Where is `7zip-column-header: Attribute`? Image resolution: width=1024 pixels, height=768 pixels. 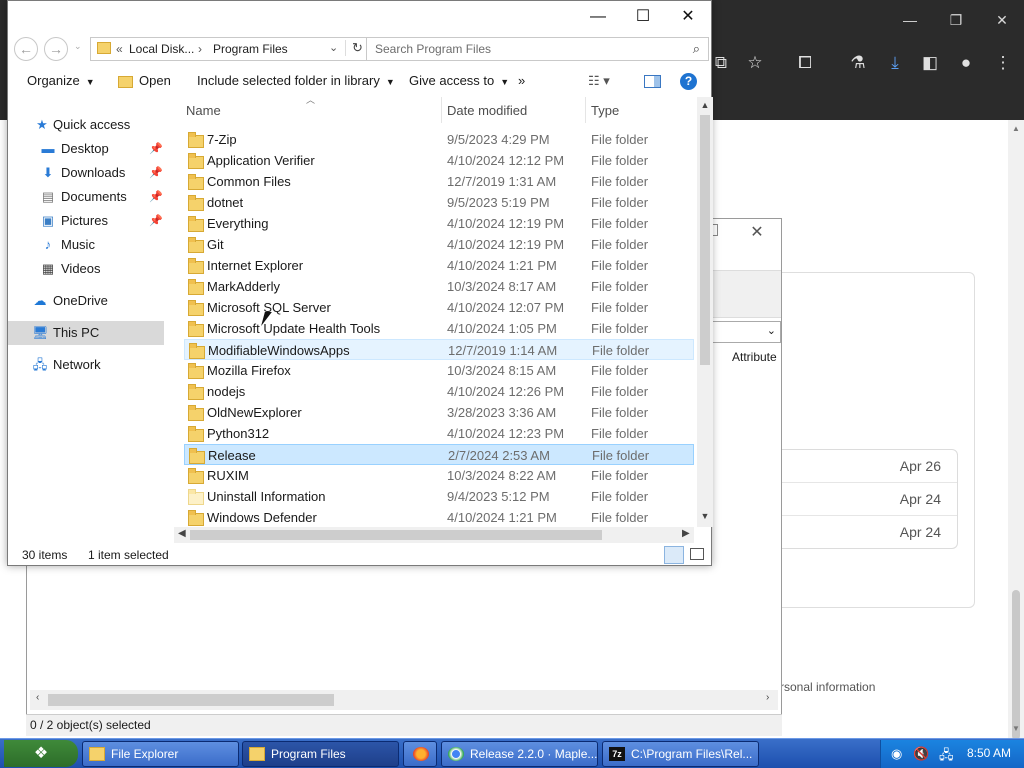
7zip-column-header: Attribute is located at coordinates (754, 357).